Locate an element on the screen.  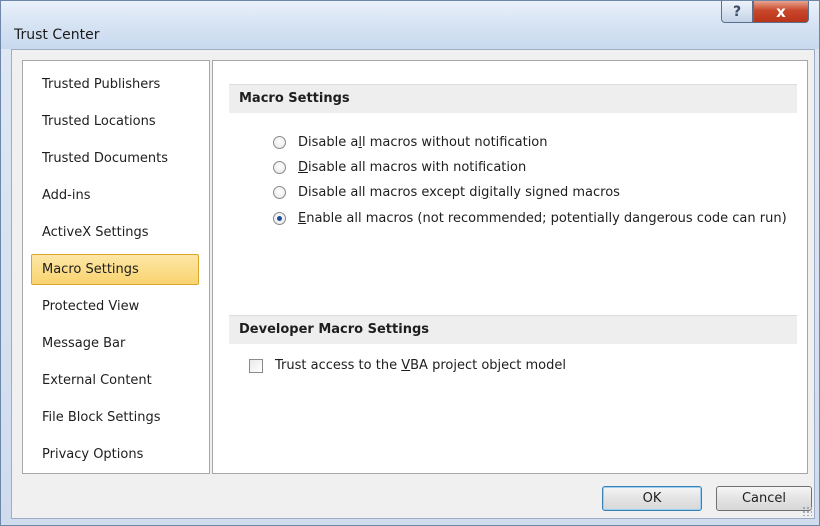
sidebar-item-macro-settings: Macro Settings is located at coordinates (115, 269).